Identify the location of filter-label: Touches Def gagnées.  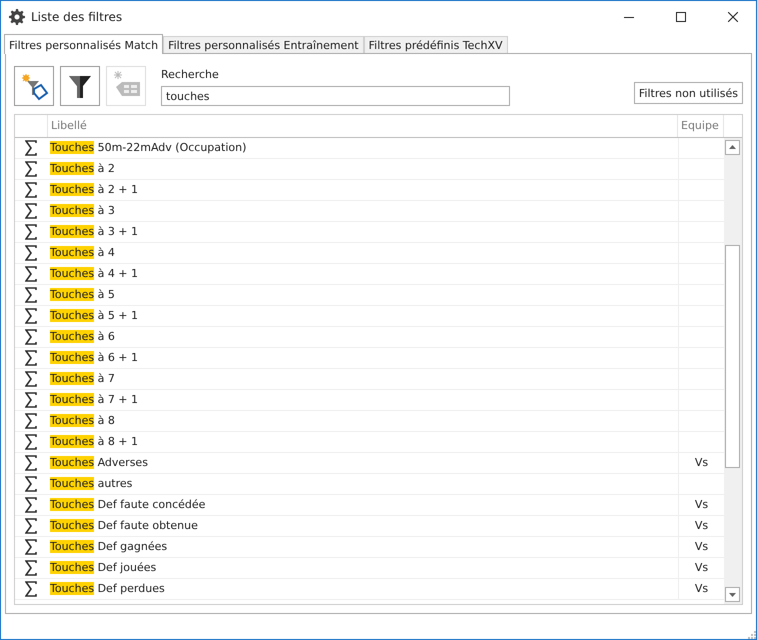
(109, 547).